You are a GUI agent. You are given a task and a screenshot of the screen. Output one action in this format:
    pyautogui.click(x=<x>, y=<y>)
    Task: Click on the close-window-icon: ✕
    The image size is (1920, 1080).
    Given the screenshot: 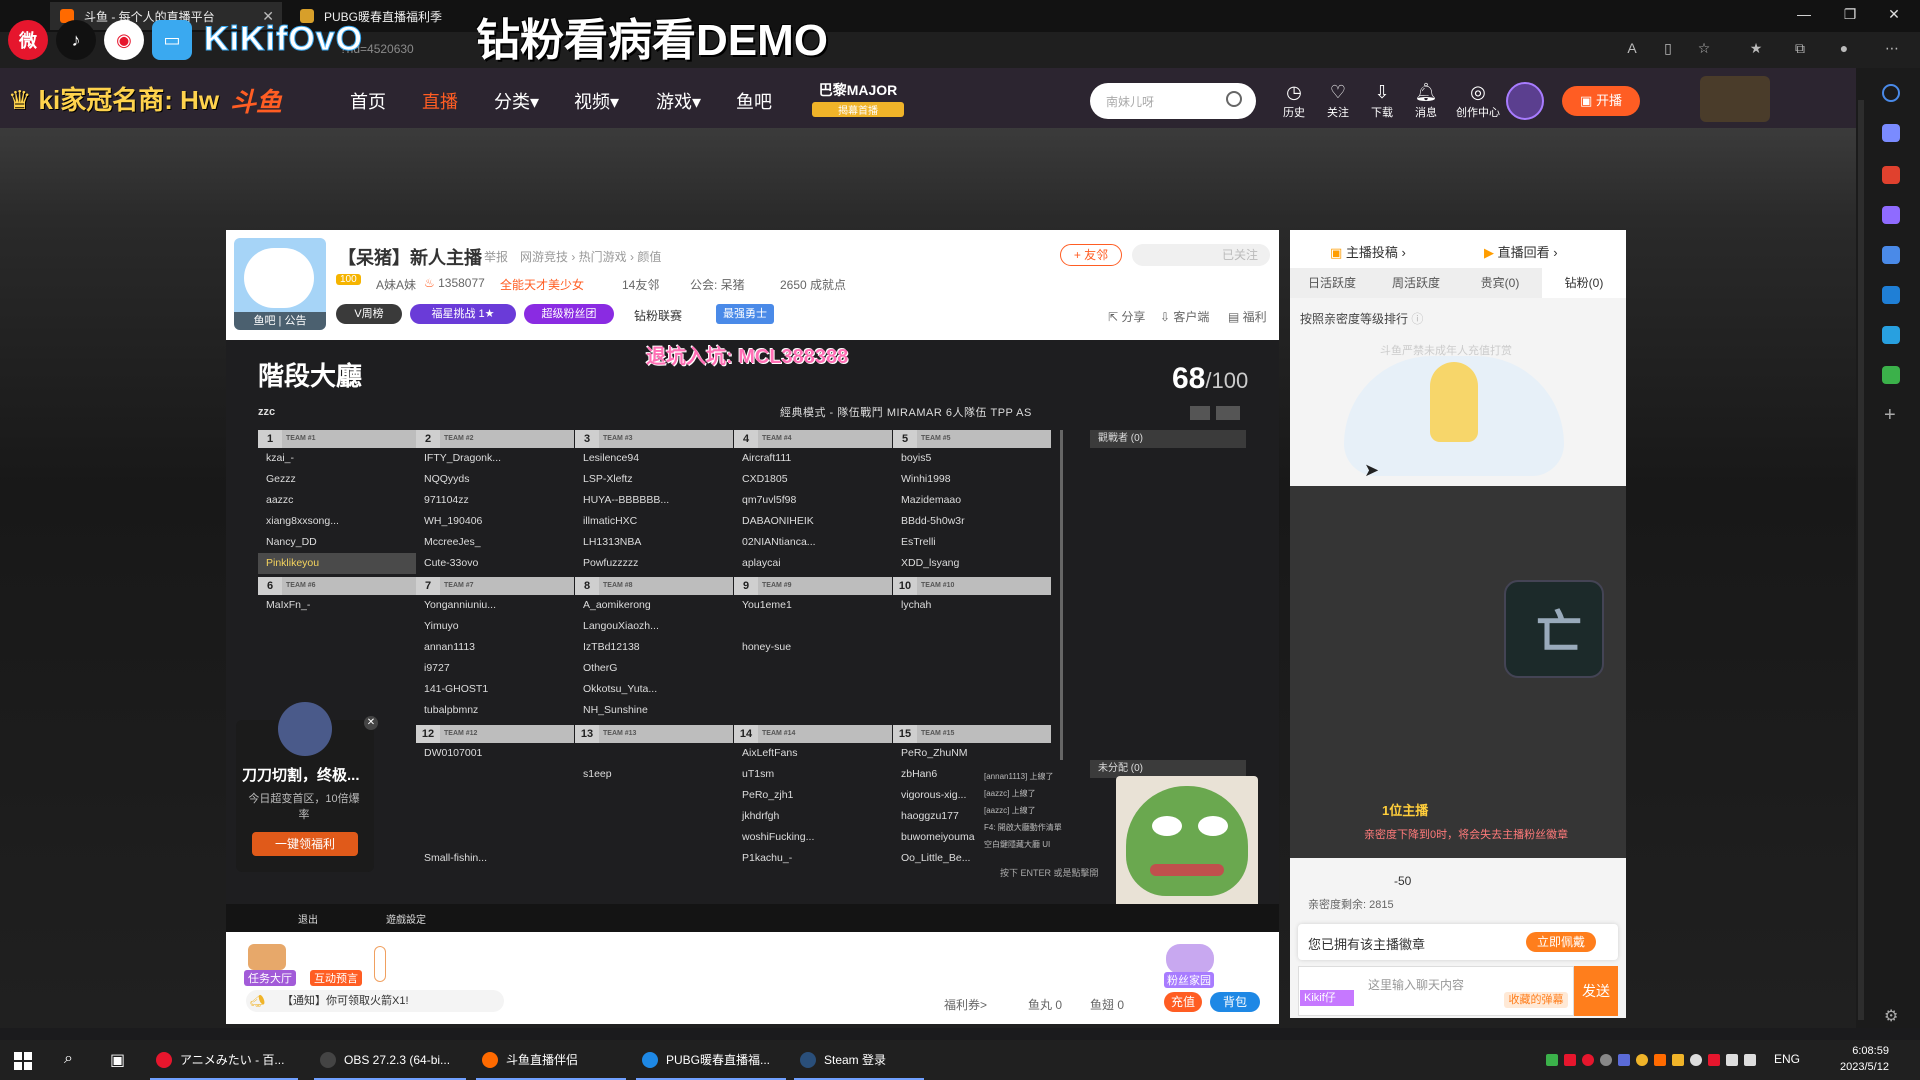 What is the action you would take?
    pyautogui.click(x=1894, y=16)
    